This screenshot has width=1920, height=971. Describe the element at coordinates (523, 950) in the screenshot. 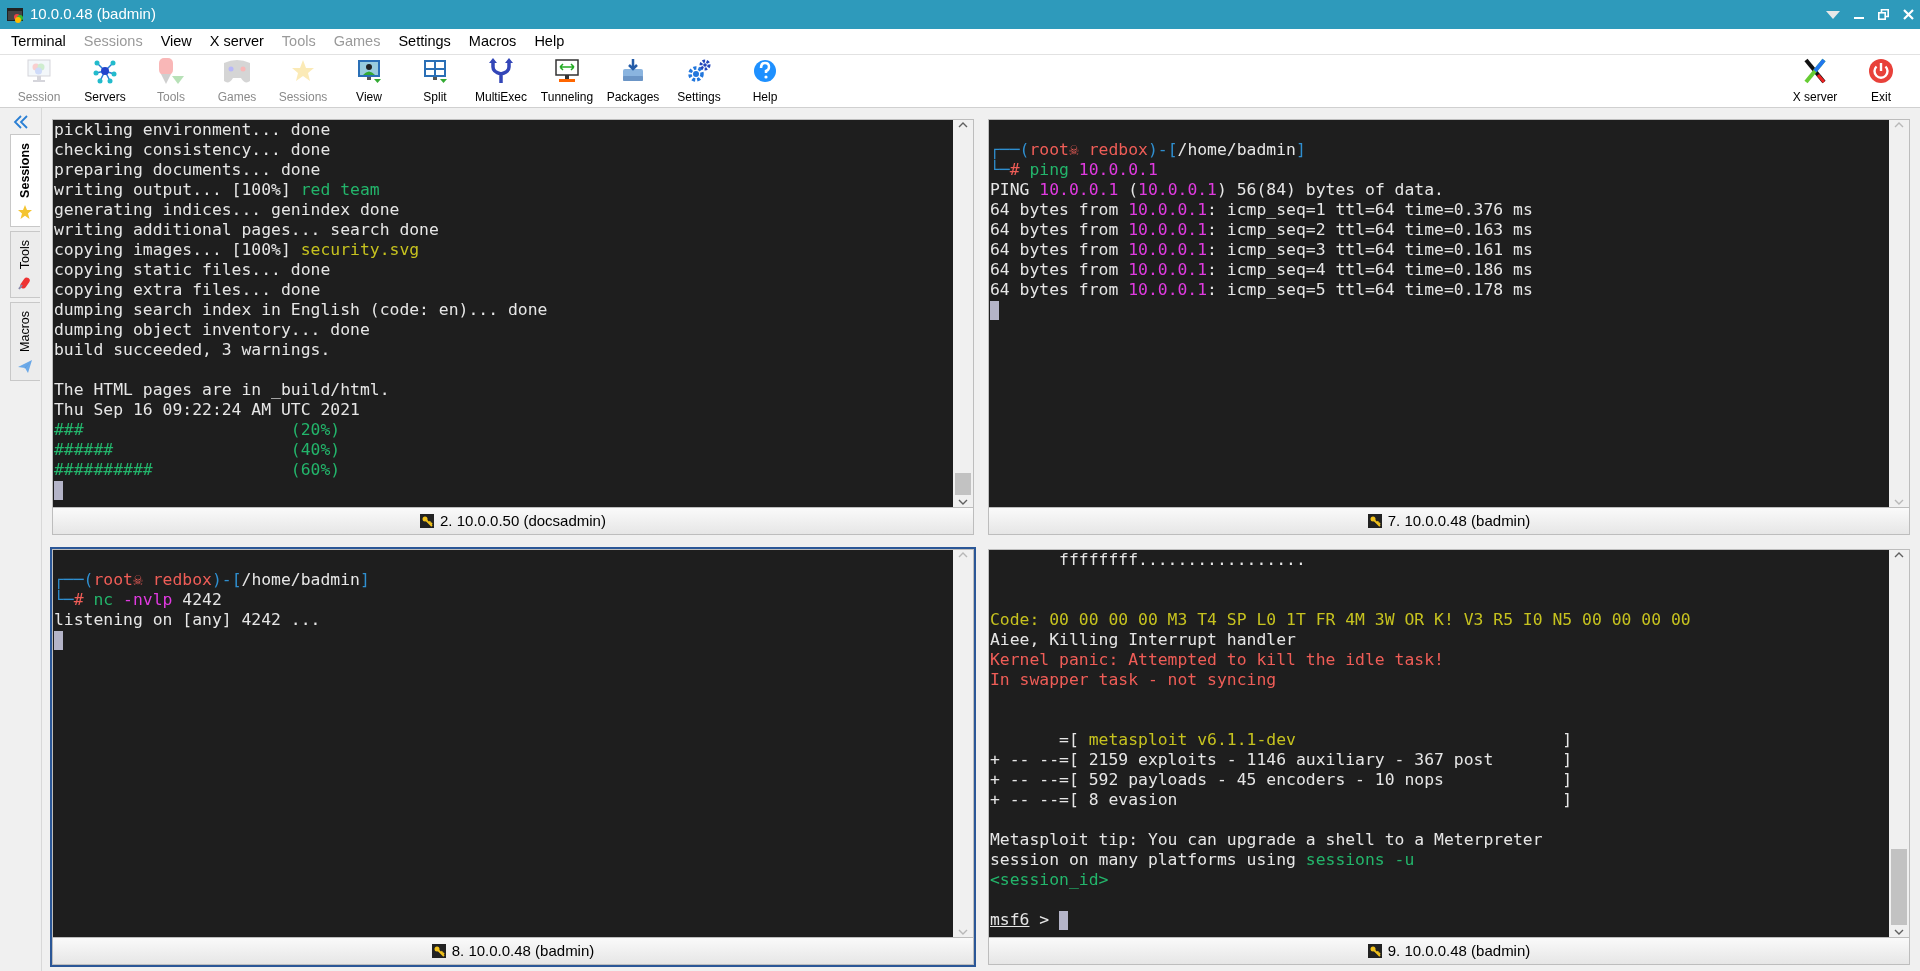

I see `pane-title: 8. 10.0.0.48 (badmin)` at that location.